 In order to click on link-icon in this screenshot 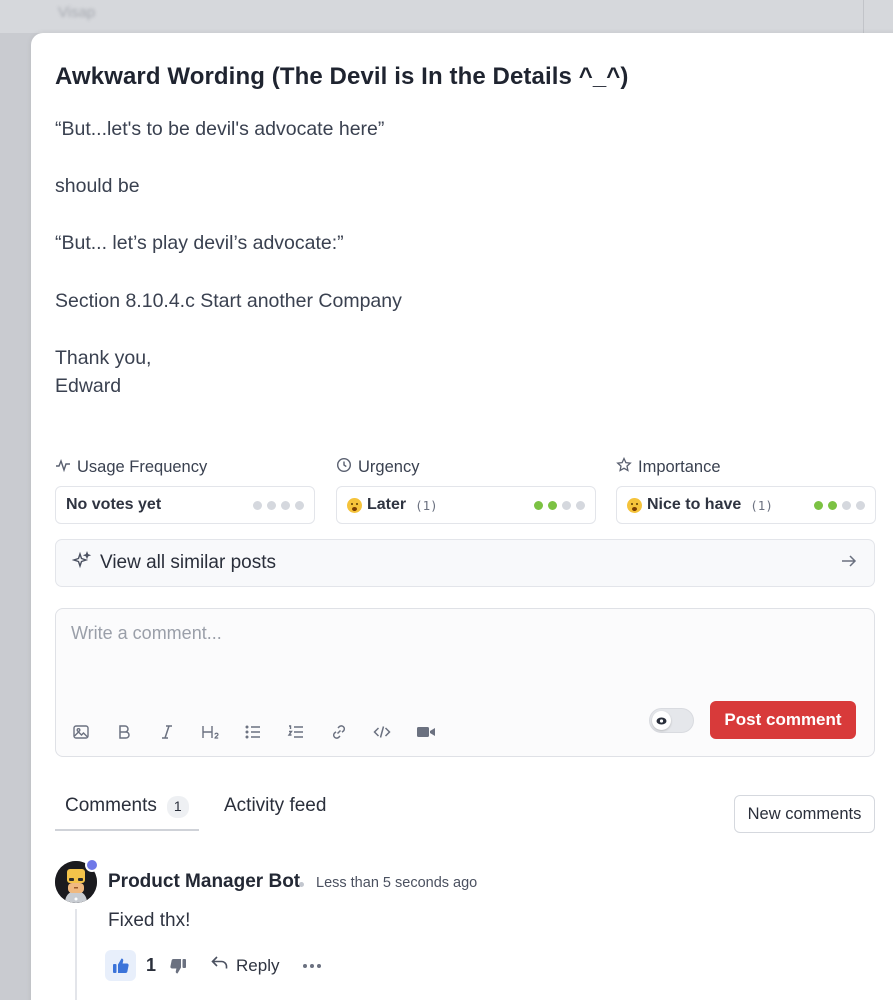, I will do `click(351, 732)`.